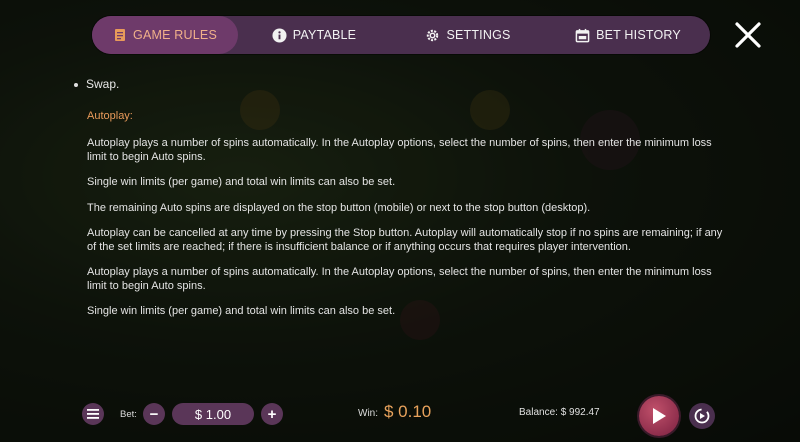 Image resolution: width=800 pixels, height=442 pixels. I want to click on document-icon, so click(120, 35).